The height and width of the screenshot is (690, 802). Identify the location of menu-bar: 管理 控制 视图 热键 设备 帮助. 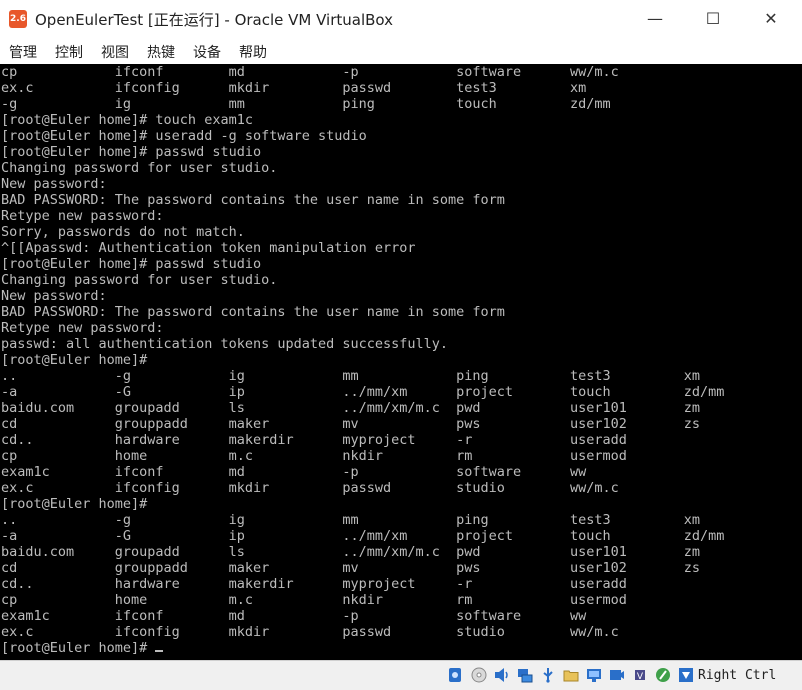
(401, 51).